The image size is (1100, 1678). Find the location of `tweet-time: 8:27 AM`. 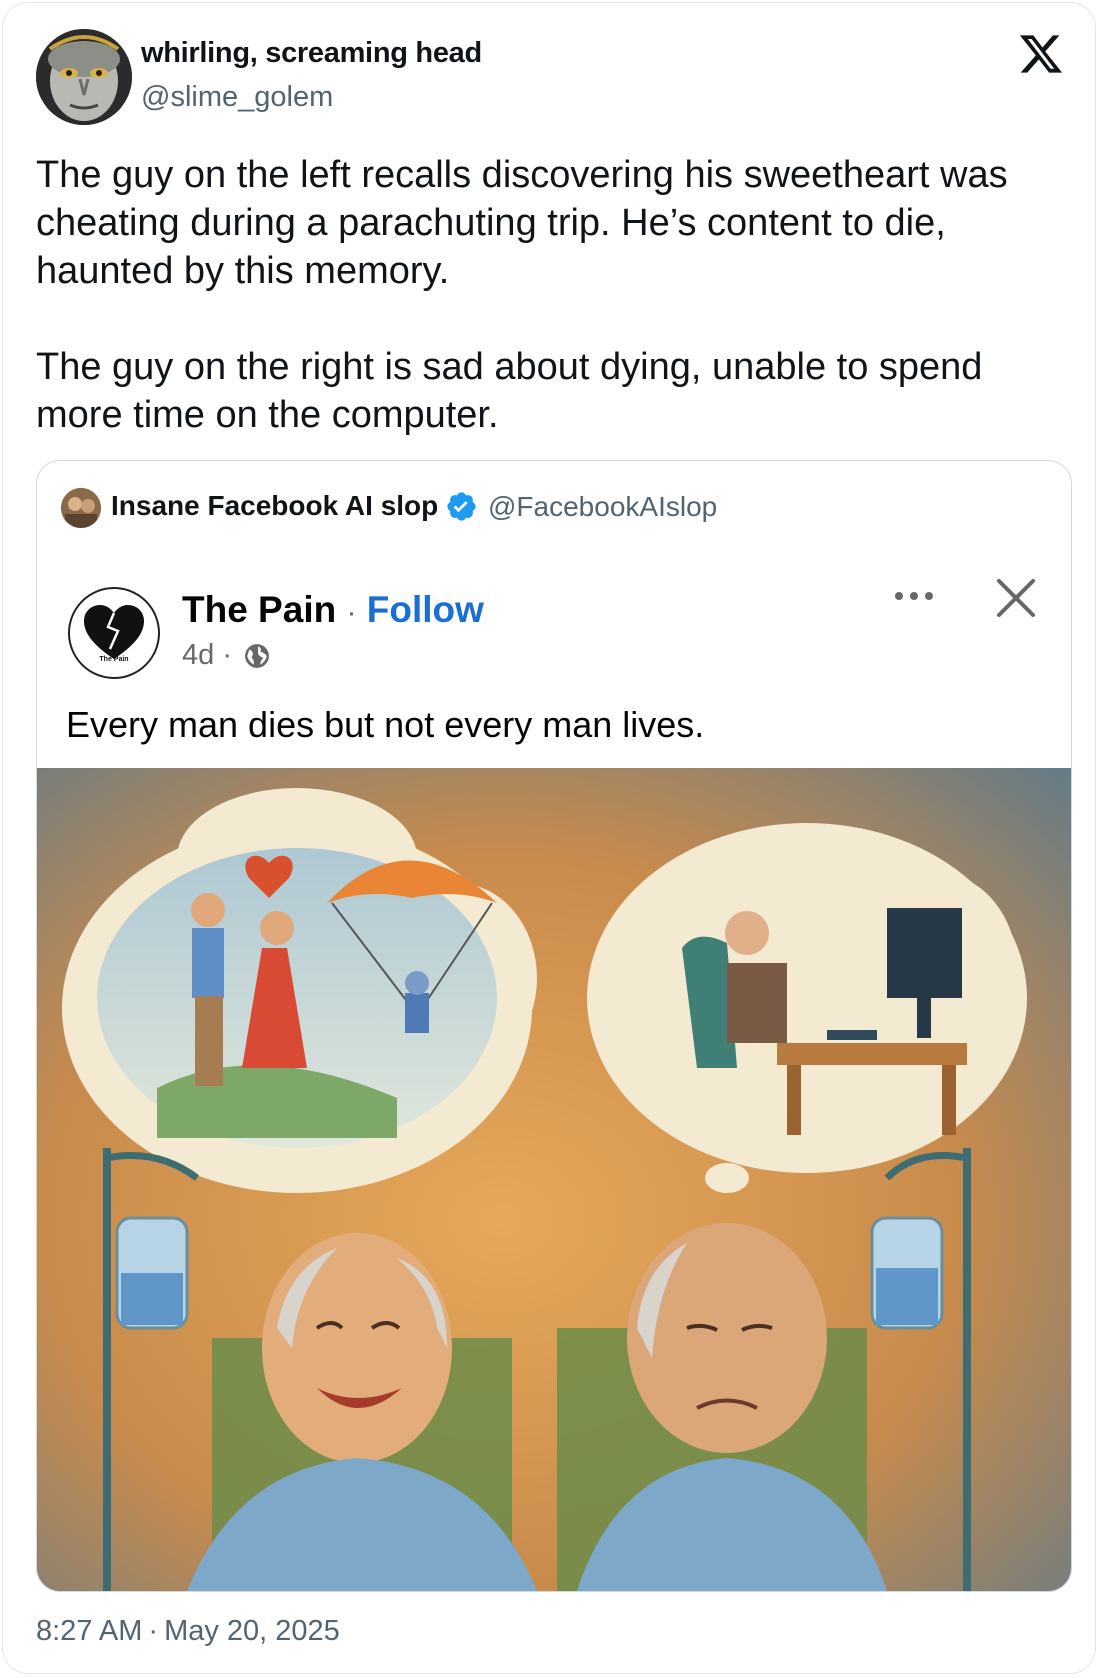

tweet-time: 8:27 AM is located at coordinates (89, 1631).